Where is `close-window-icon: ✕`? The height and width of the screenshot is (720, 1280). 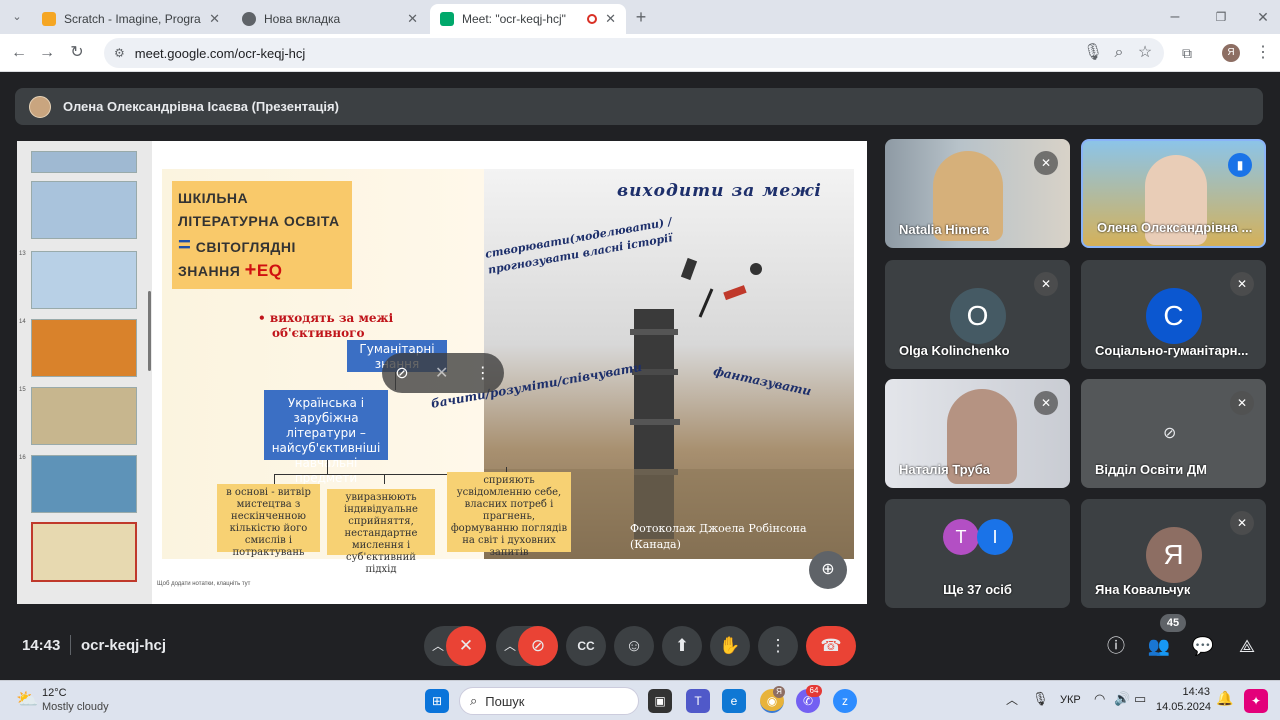 close-window-icon: ✕ is located at coordinates (1263, 17).